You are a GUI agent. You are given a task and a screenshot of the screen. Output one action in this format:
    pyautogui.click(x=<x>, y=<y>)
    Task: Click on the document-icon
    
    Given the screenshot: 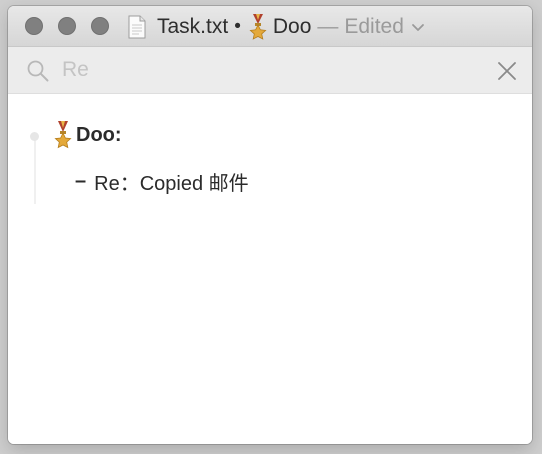 What is the action you would take?
    pyautogui.click(x=137, y=27)
    